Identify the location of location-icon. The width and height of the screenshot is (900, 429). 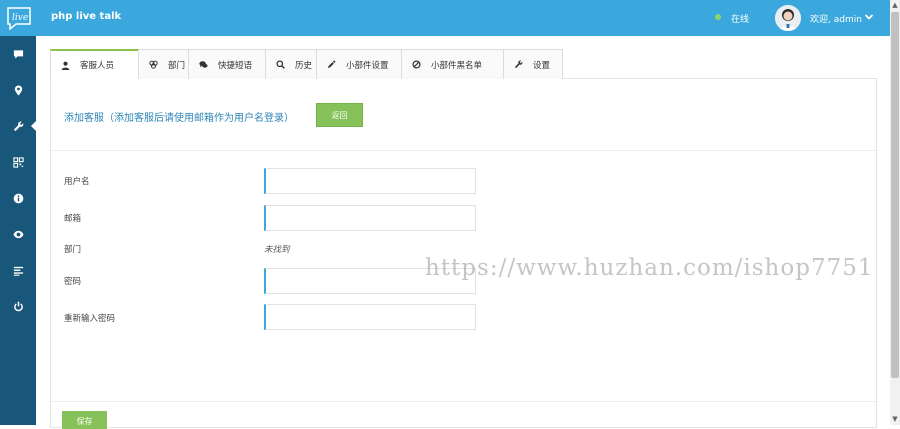
(18, 90).